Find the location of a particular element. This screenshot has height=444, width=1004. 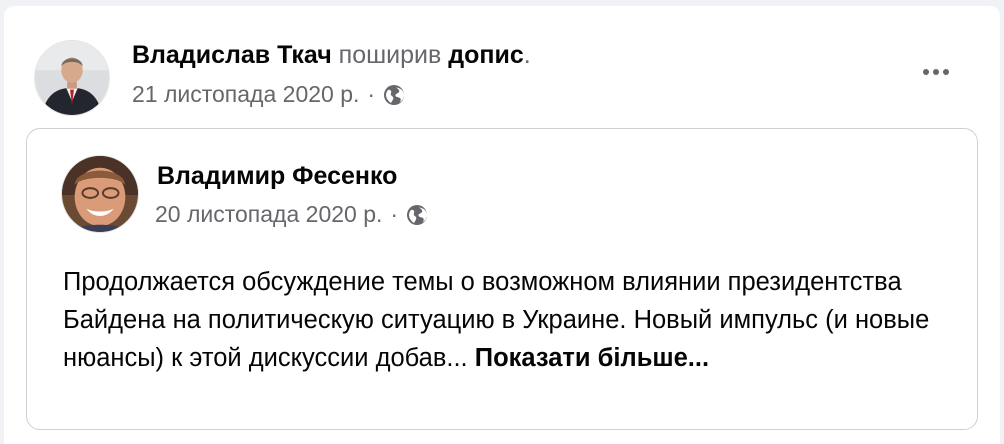

shared-author-avatar-image is located at coordinates (100, 194).